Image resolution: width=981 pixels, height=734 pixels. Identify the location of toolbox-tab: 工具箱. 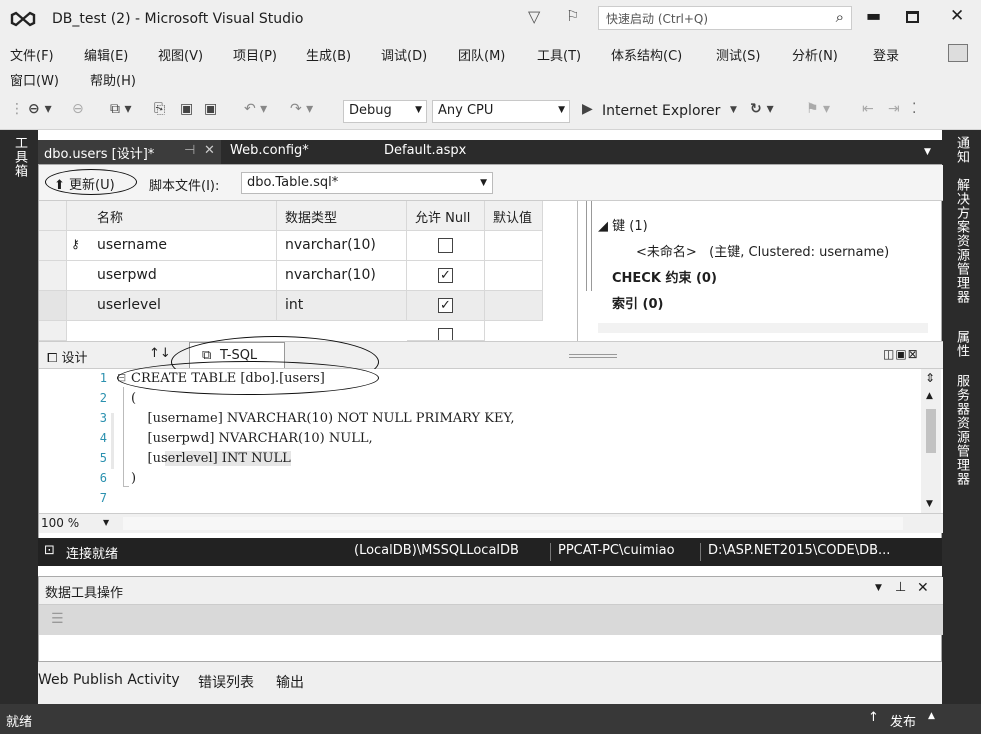
(19, 157).